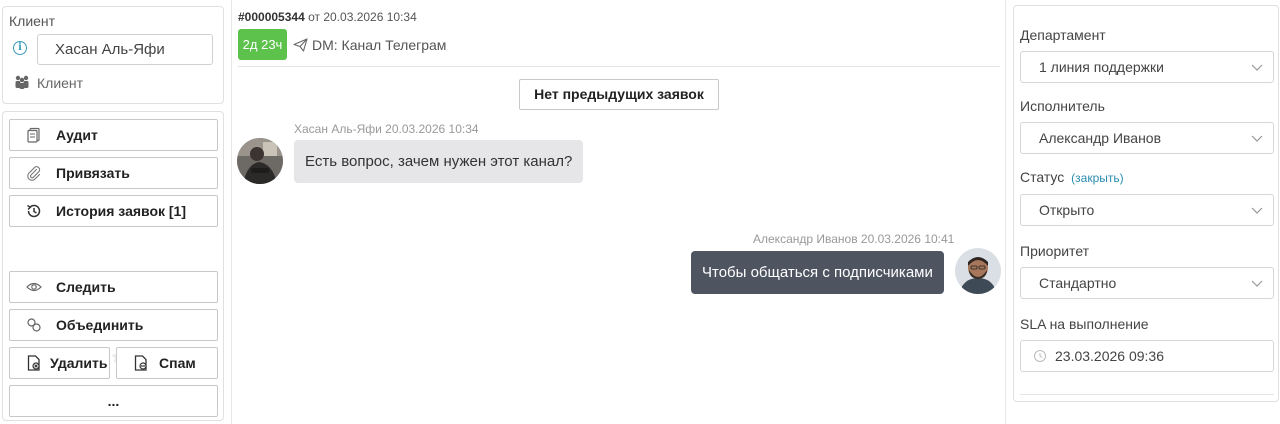 The width and height of the screenshot is (1280, 424). Describe the element at coordinates (379, 45) in the screenshot. I see `channel-label: DM: Канал Телеграм` at that location.